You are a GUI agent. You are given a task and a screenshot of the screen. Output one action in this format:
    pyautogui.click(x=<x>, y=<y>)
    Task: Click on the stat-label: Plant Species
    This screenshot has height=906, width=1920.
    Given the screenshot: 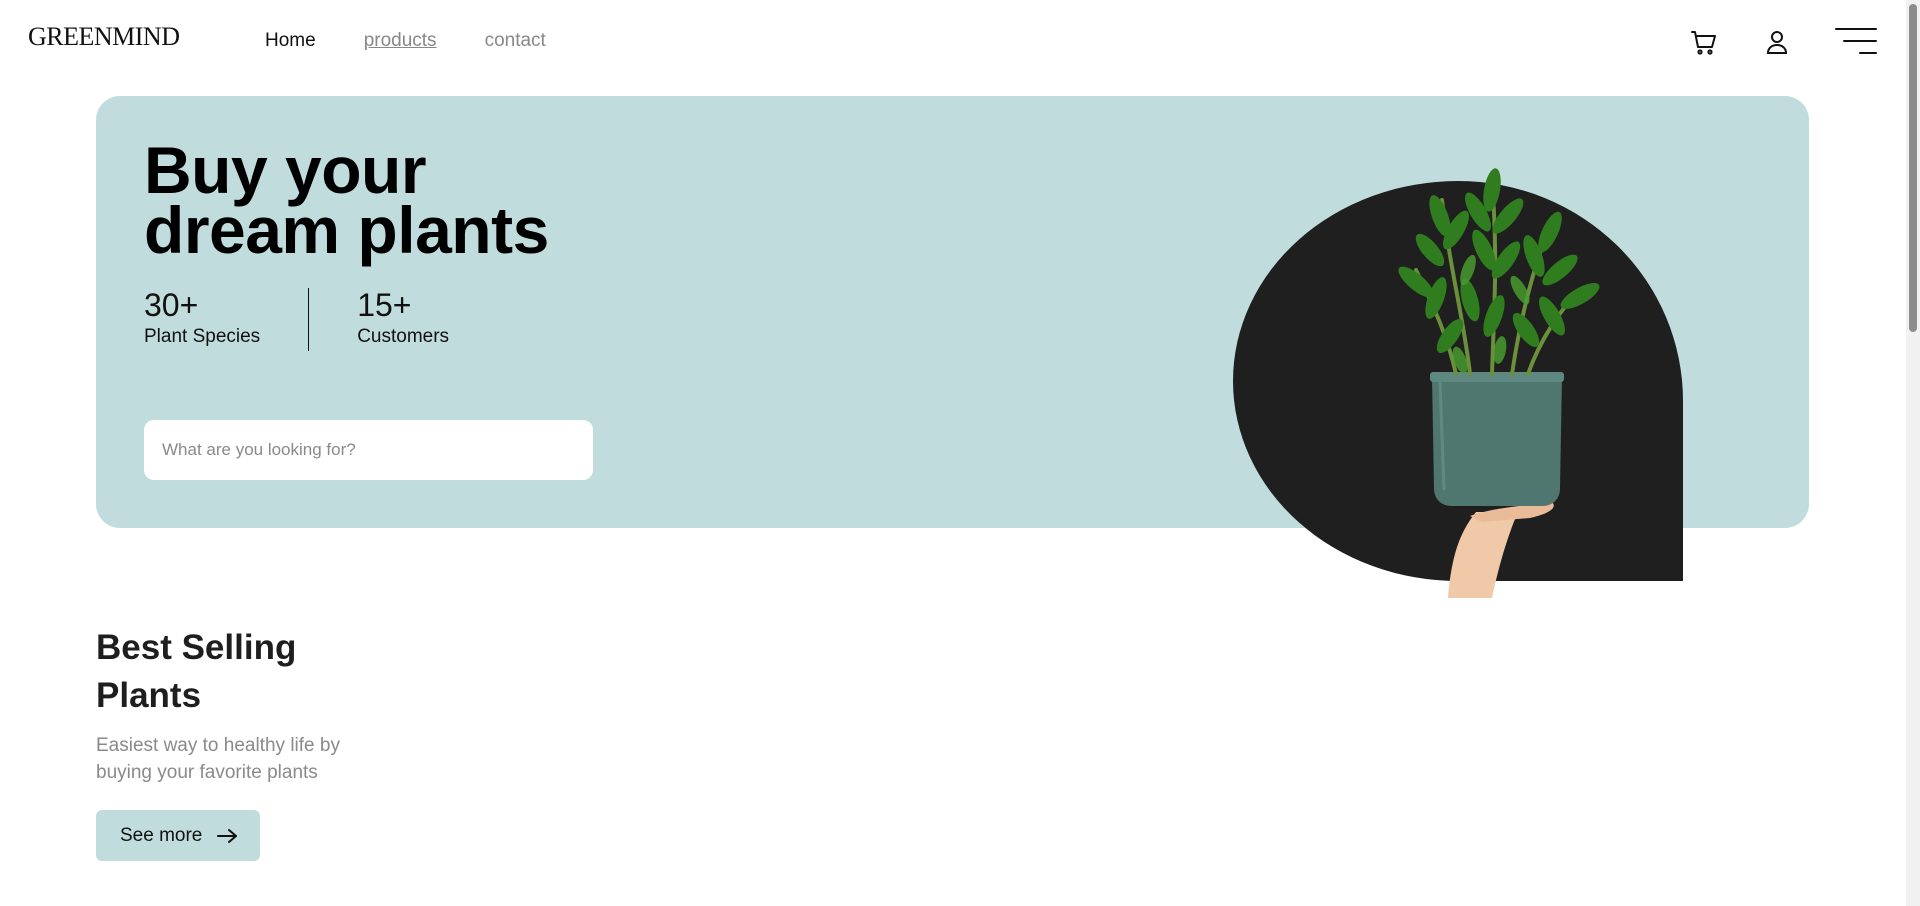 What is the action you would take?
    pyautogui.click(x=202, y=336)
    